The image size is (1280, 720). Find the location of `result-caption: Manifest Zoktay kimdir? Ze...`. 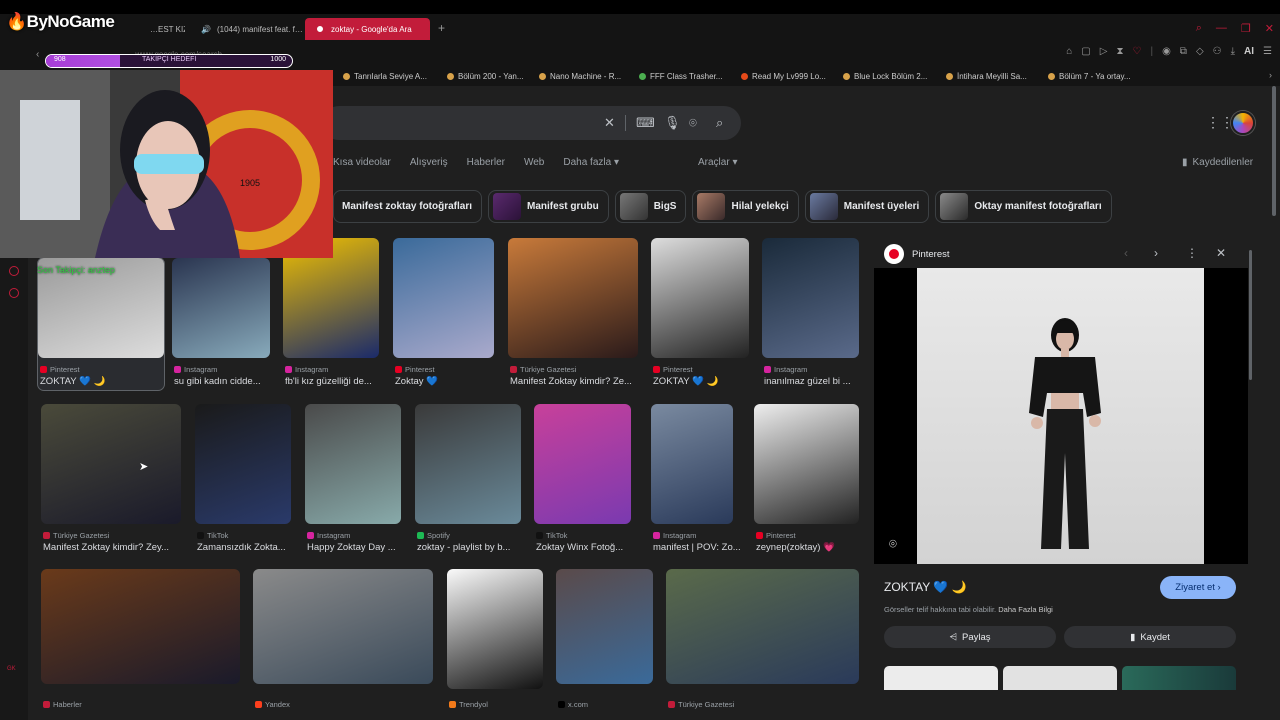

result-caption: Manifest Zoktay kimdir? Ze... is located at coordinates (580, 381).